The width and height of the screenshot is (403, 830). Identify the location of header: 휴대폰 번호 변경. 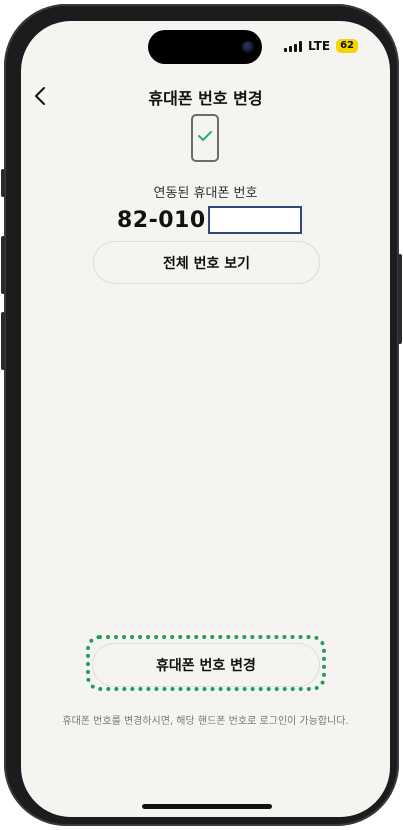
(205, 98).